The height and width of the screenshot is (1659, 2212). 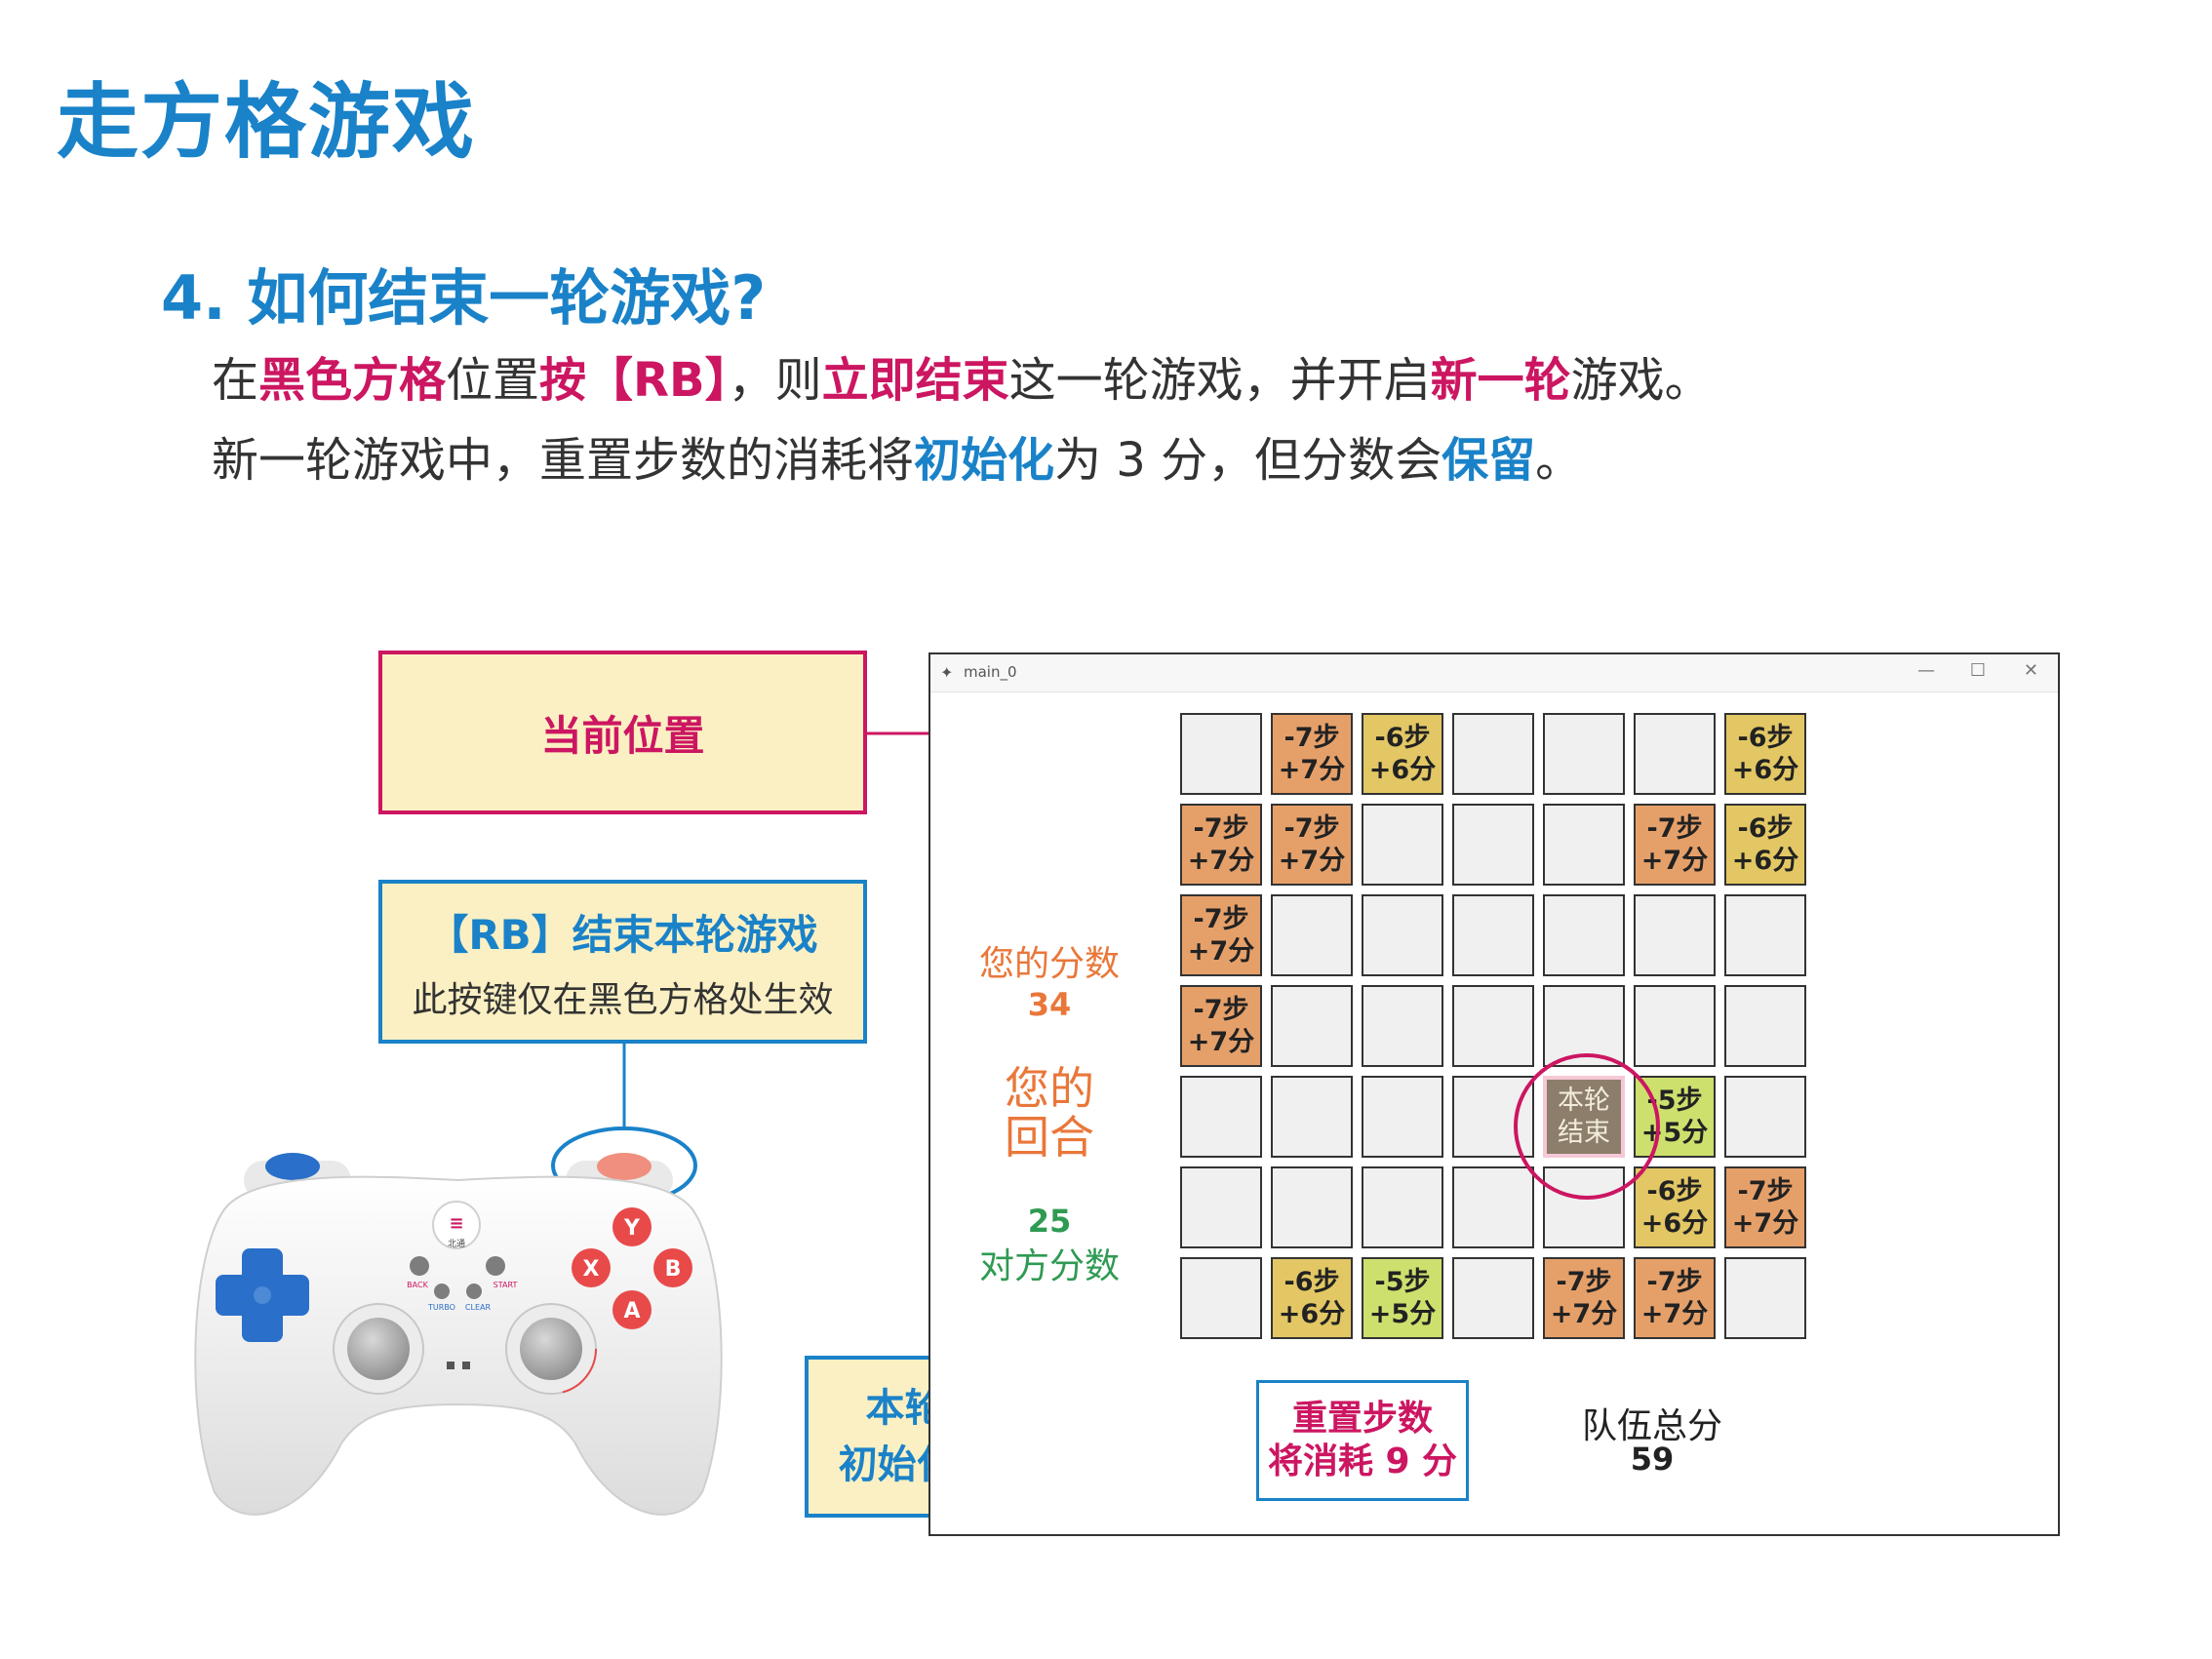 What do you see at coordinates (419, 1266) in the screenshot?
I see `back-button` at bounding box center [419, 1266].